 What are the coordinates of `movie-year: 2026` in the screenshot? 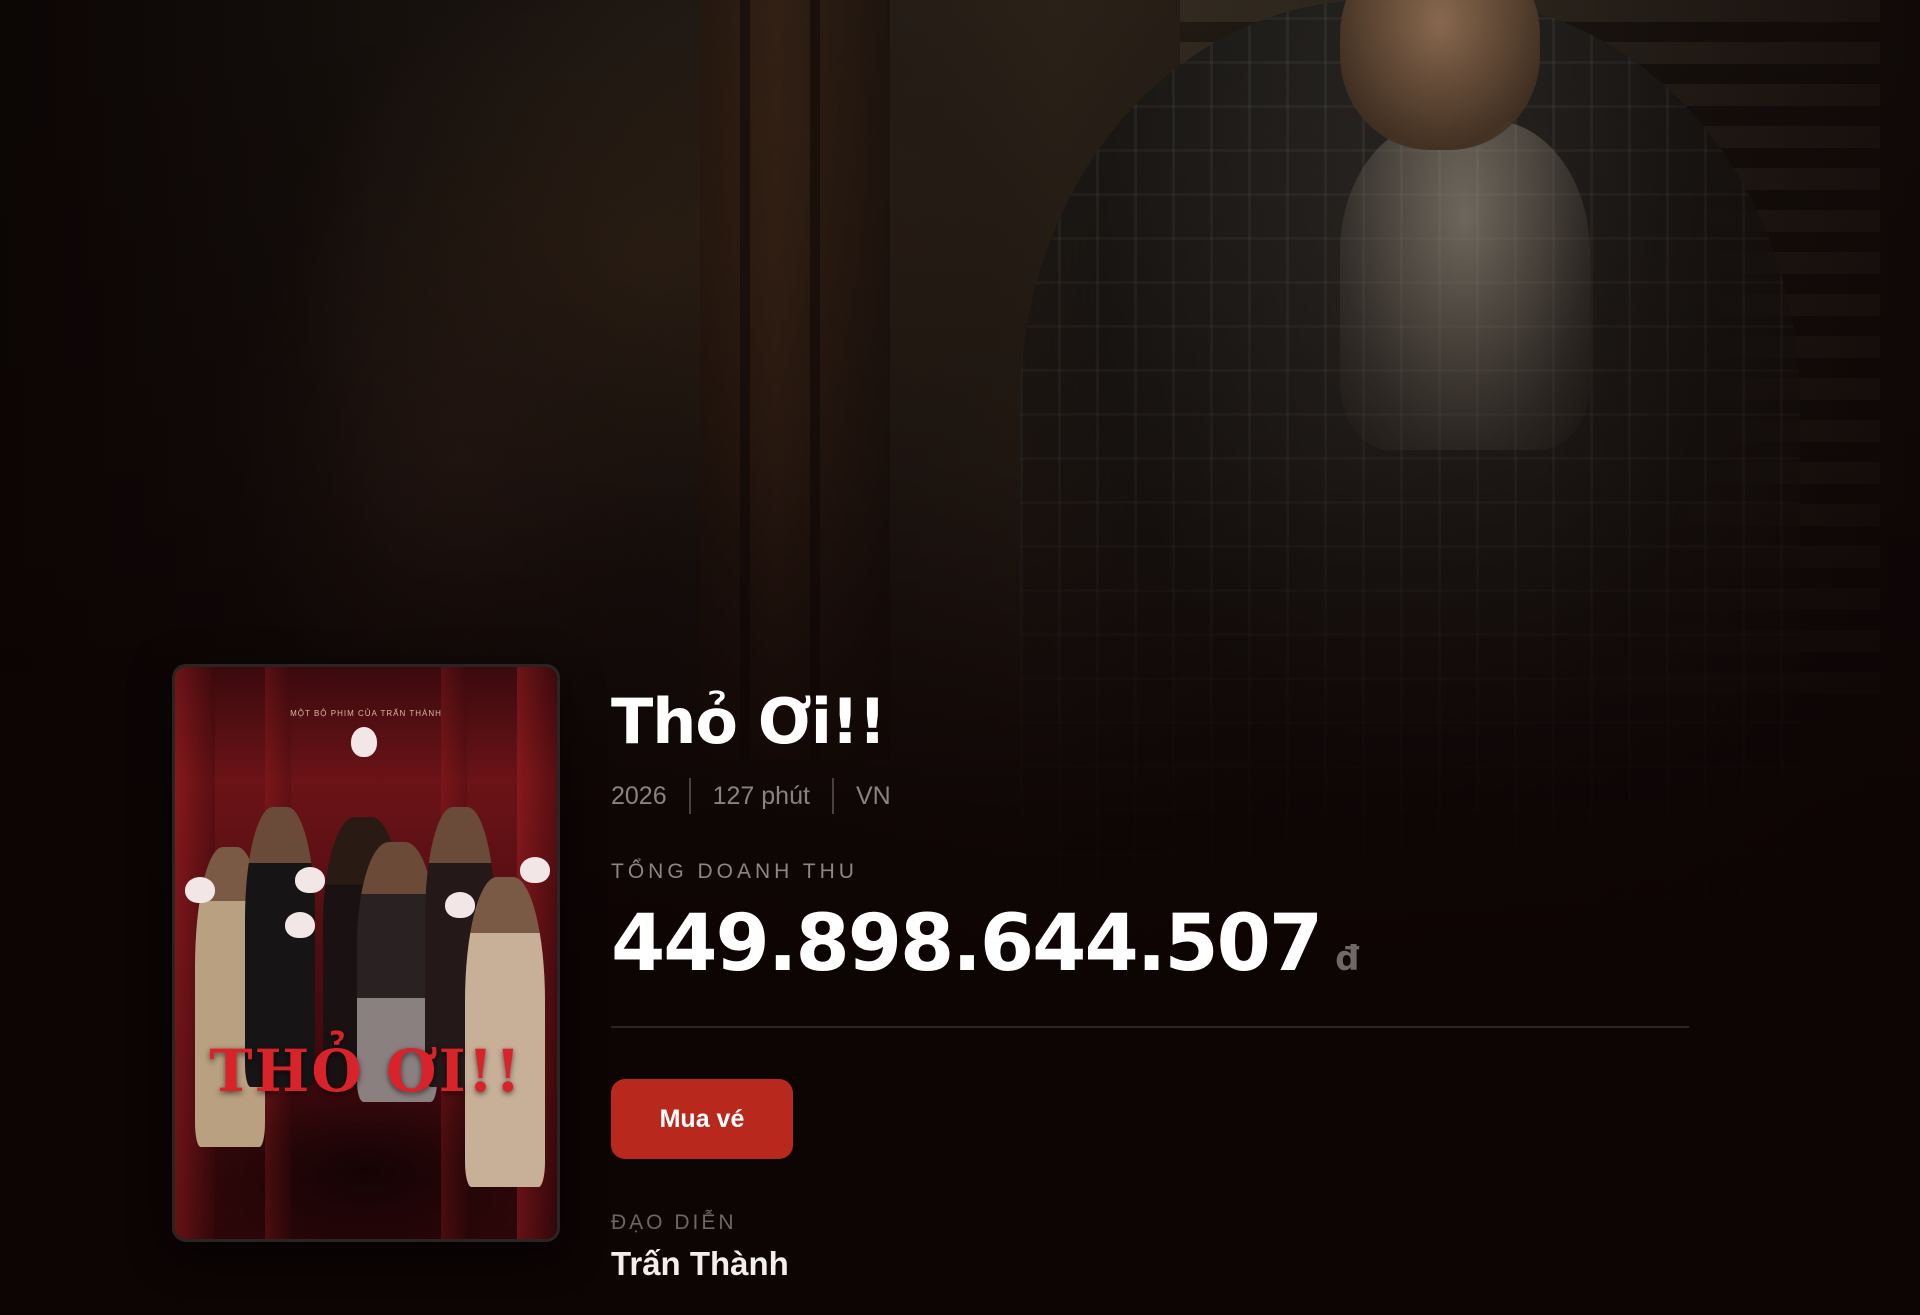 It's located at (639, 795).